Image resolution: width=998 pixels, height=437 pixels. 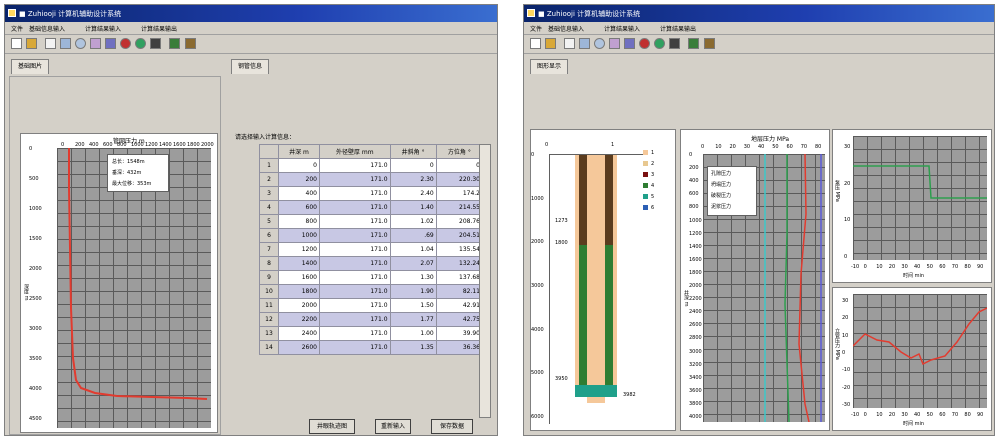 I want to click on col-header-od: 外径壁厚 mm, so click(x=355, y=151).